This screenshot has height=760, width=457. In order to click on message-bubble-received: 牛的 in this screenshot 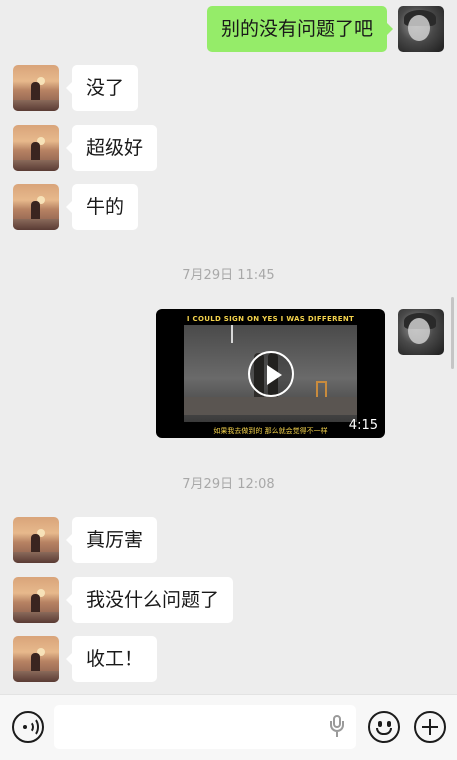, I will do `click(102, 207)`.